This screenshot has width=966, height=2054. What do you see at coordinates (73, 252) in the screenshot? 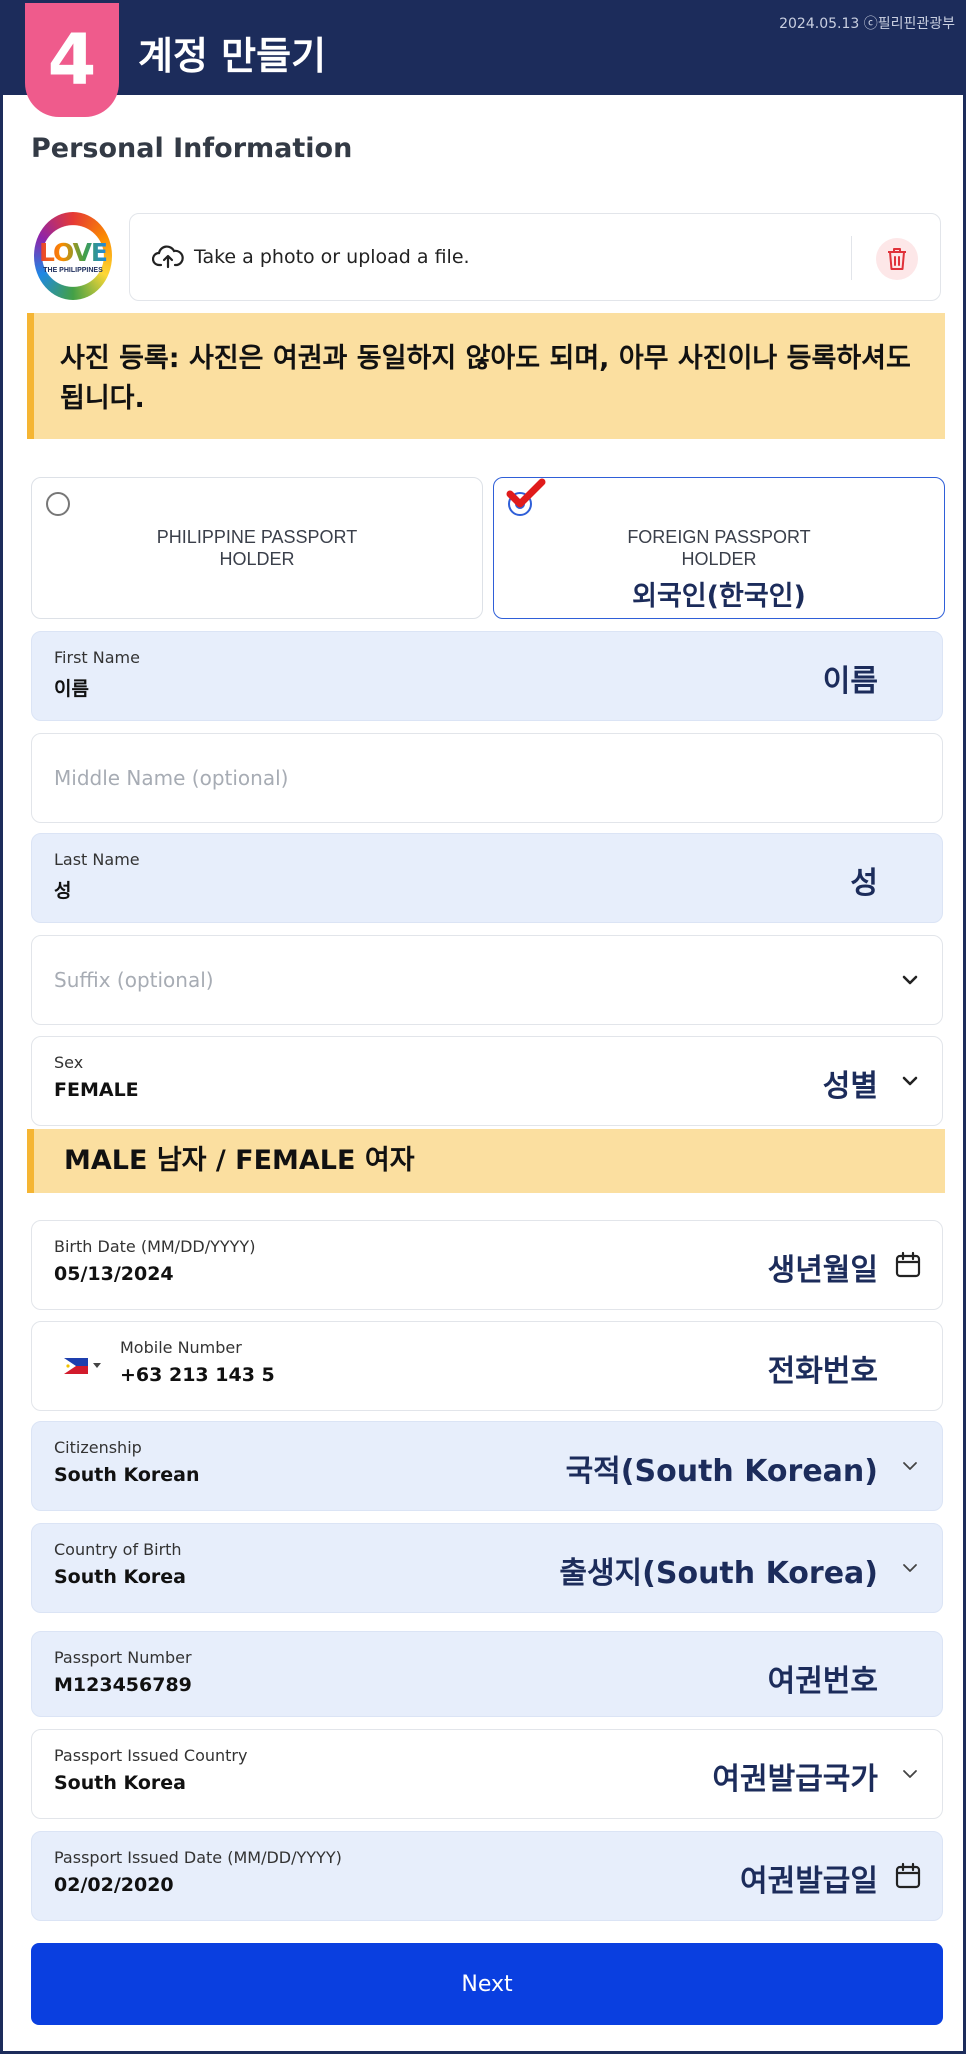
I see `logo-text: LOVE` at bounding box center [73, 252].